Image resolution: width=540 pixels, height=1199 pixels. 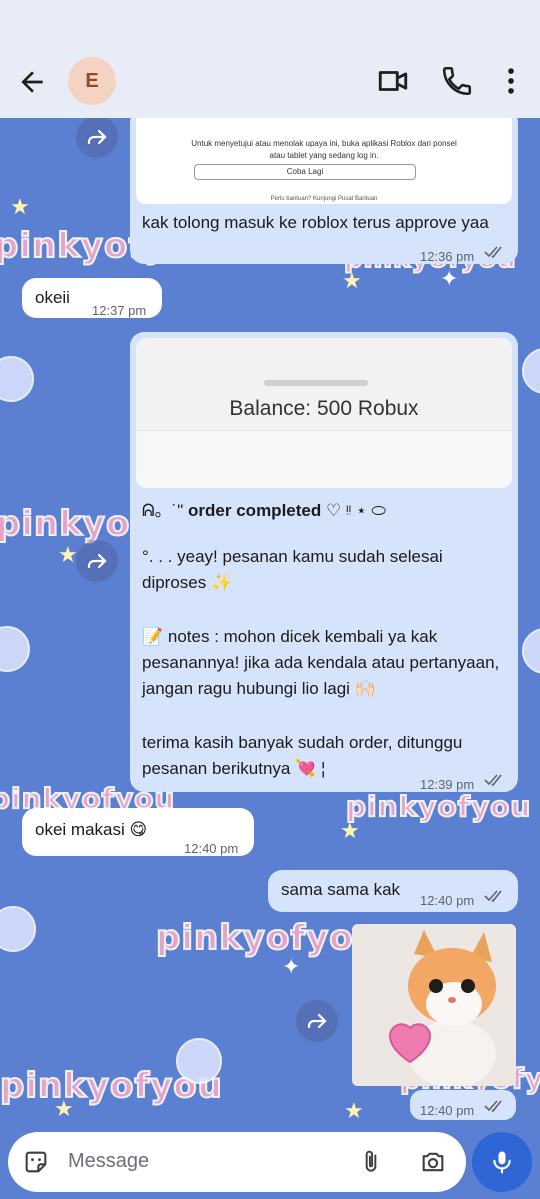 What do you see at coordinates (324, 199) in the screenshot?
I see `image-footer: Perlu bantuan? Kunjungi Pusat Bantuan` at bounding box center [324, 199].